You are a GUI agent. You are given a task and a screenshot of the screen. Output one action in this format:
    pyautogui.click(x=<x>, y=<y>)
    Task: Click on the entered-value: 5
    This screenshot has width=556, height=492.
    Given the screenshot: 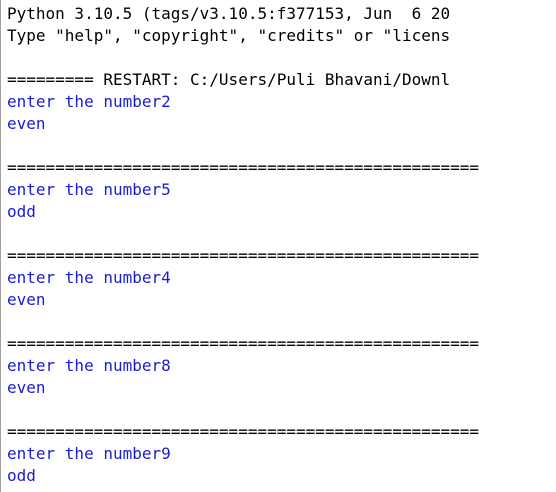 What is the action you would take?
    pyautogui.click(x=166, y=189)
    